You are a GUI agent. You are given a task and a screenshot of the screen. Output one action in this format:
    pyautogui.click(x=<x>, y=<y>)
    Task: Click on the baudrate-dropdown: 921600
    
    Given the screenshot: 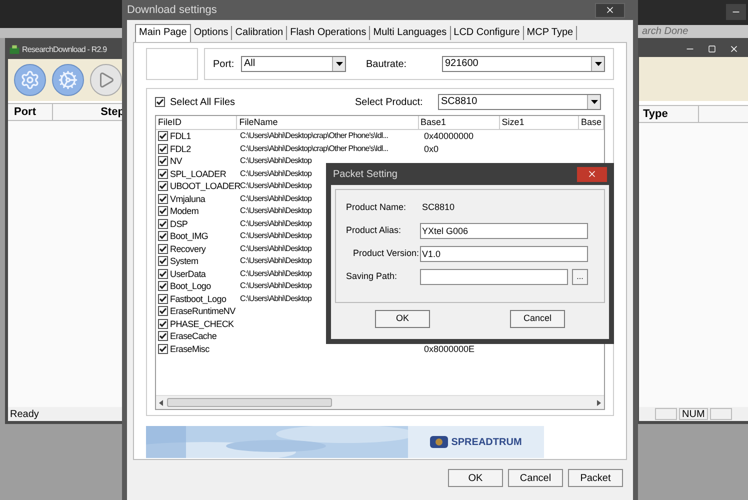 What is the action you would take?
    pyautogui.click(x=523, y=64)
    